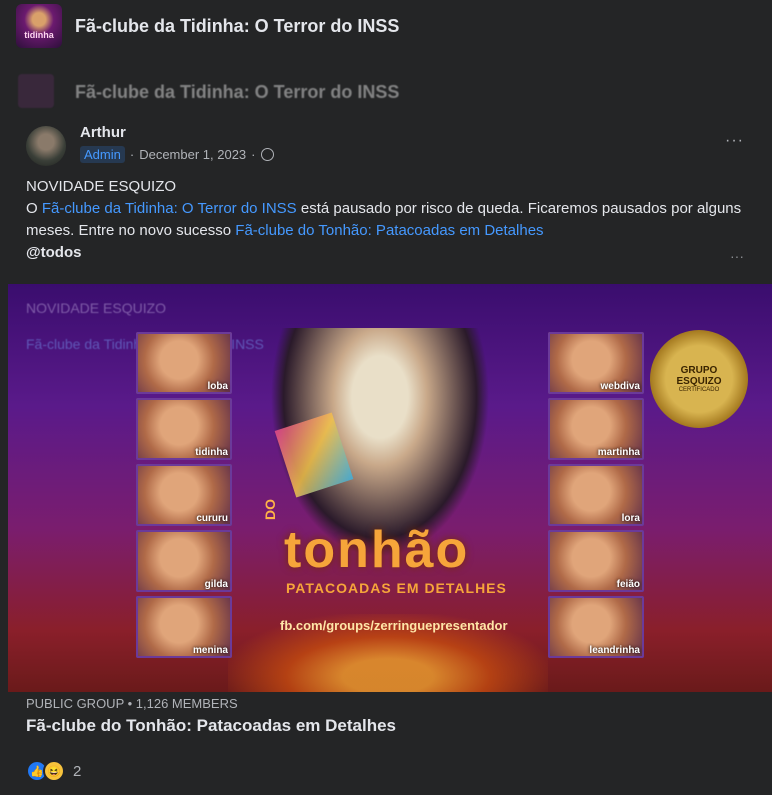 The height and width of the screenshot is (795, 772). Describe the element at coordinates (699, 381) in the screenshot. I see `seal-line2: ESQUIZO` at that location.